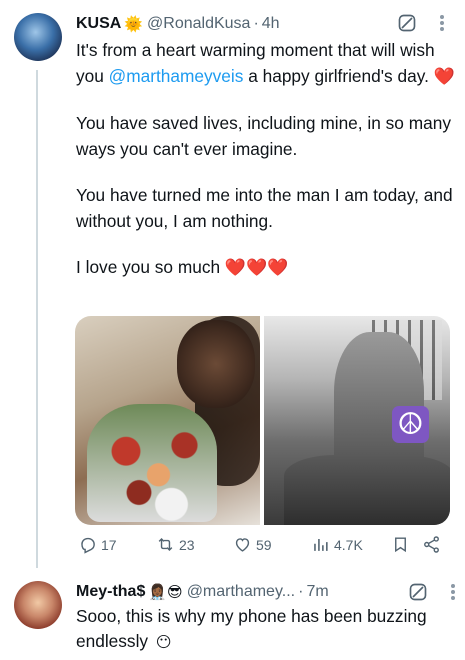 The height and width of the screenshot is (660, 465). I want to click on reply-timestamp: 7m, so click(317, 592).